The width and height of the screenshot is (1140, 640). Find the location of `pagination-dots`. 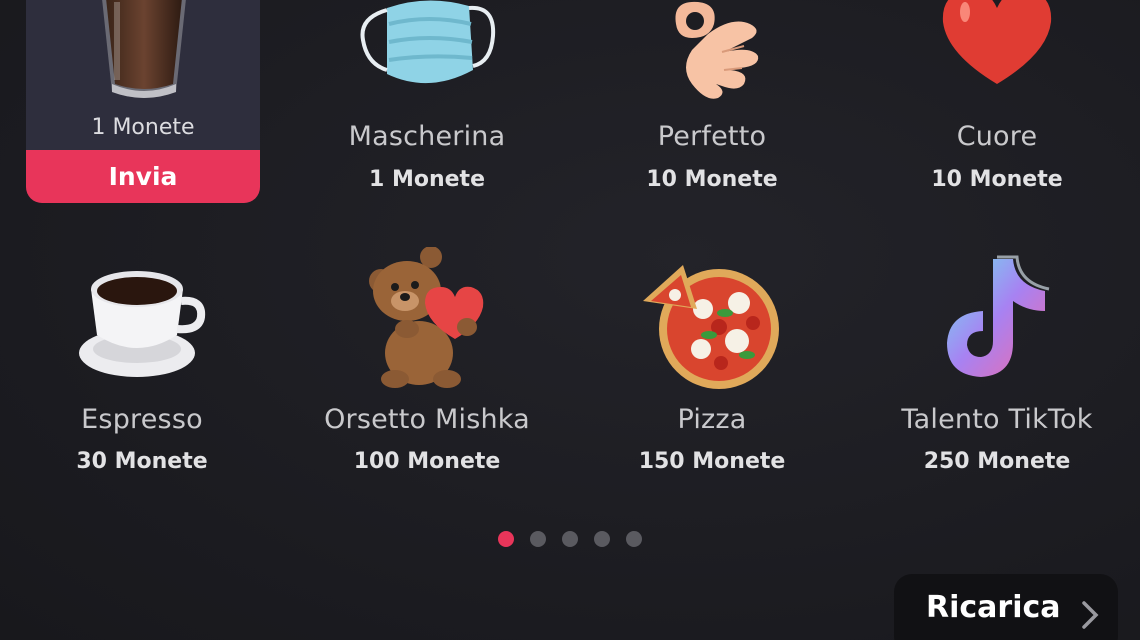

pagination-dots is located at coordinates (570, 539).